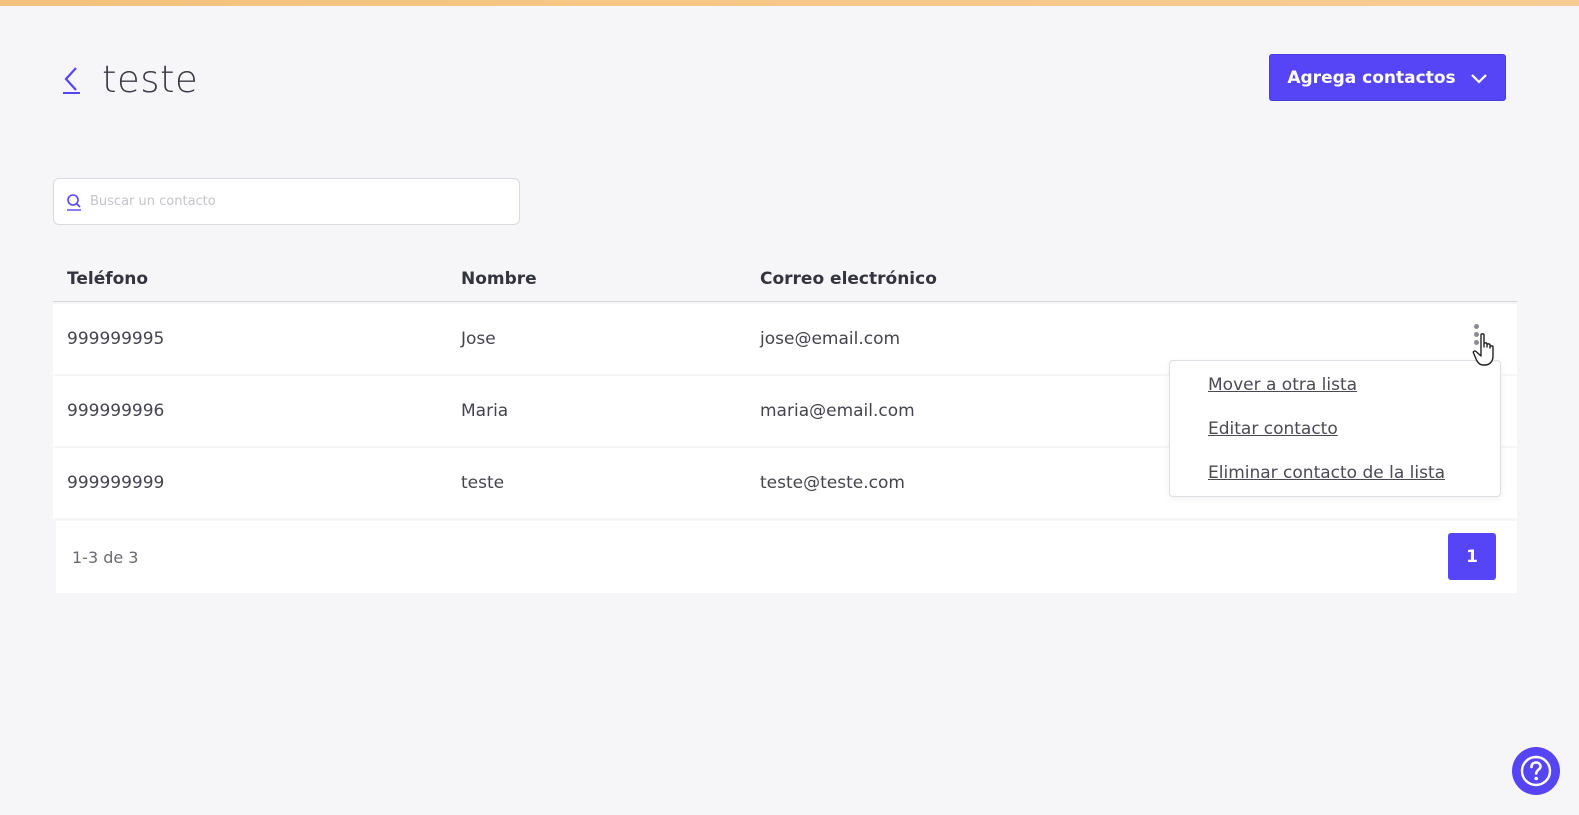  Describe the element at coordinates (1354, 484) in the screenshot. I see `menu-item-remove-contact: Eliminar contacto de la lista` at that location.